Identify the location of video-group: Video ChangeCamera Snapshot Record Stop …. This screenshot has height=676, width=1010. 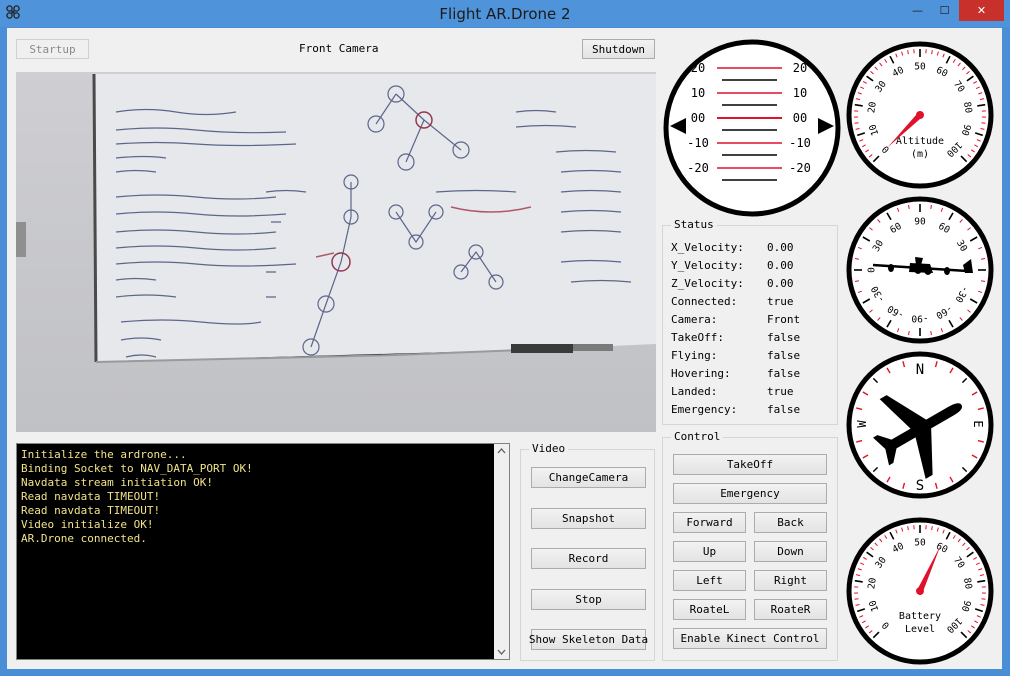
(587, 551).